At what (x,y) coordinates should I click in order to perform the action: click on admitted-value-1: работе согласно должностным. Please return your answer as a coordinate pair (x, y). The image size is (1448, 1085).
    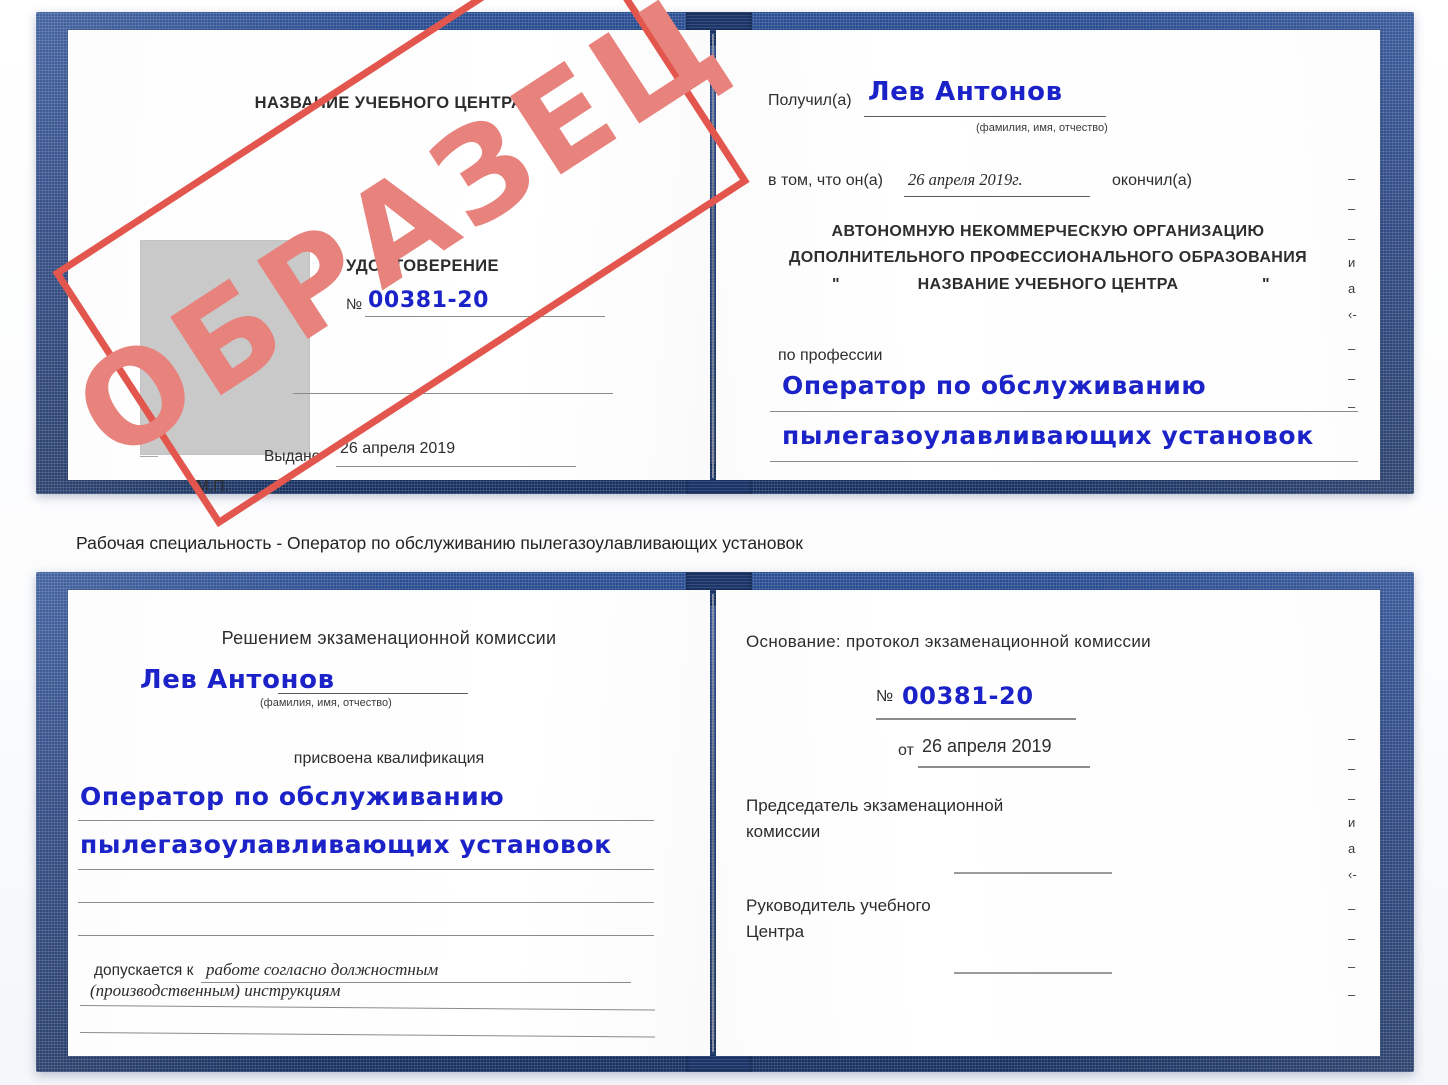
    Looking at the image, I should click on (322, 969).